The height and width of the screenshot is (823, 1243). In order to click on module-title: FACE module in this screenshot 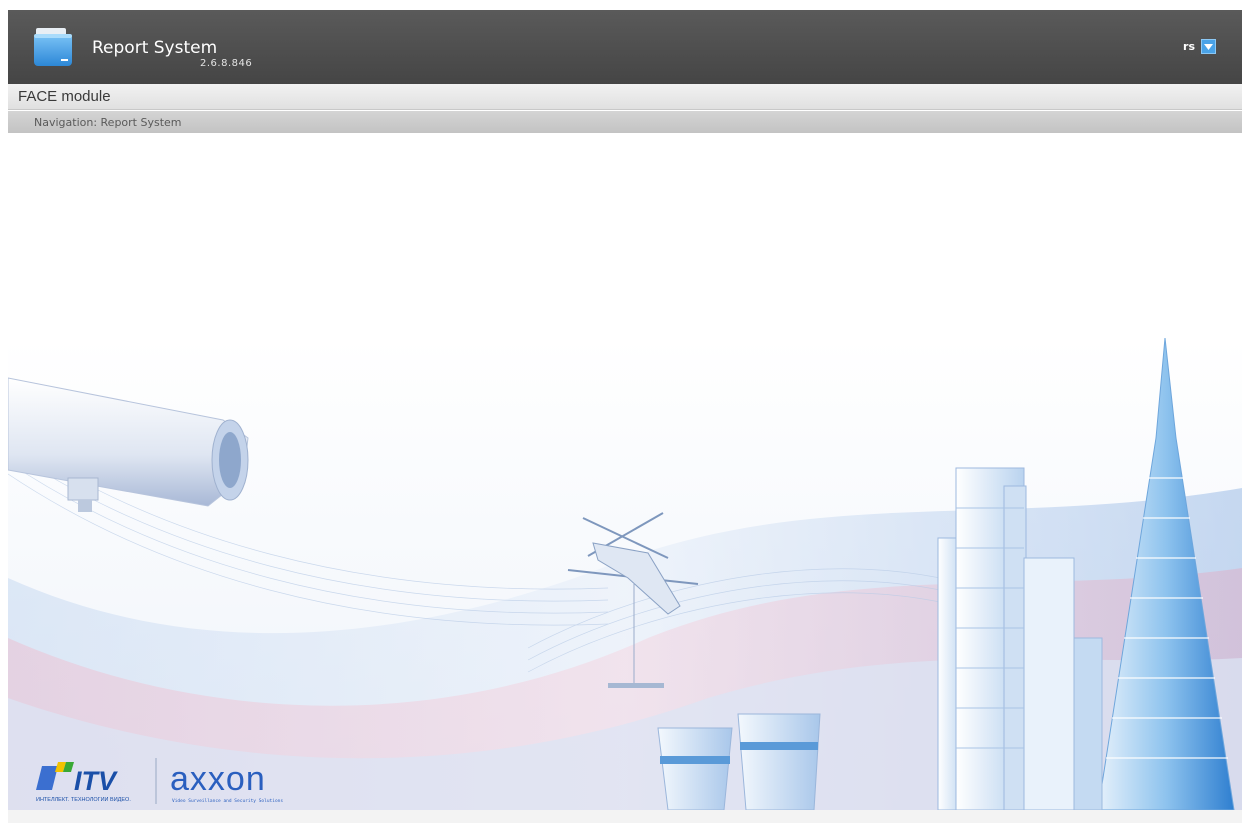, I will do `click(64, 96)`.